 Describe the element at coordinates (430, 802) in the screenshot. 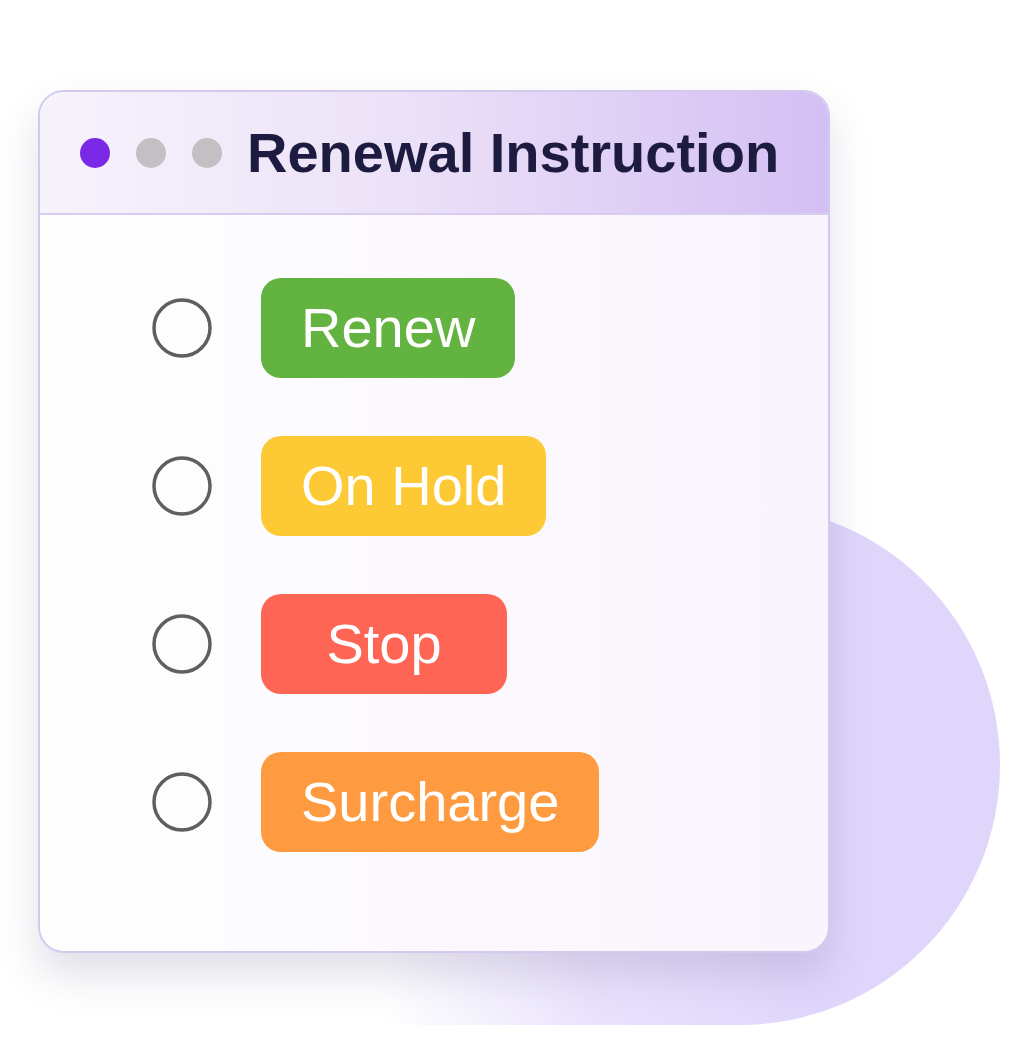

I see `status-tag: Surcharge` at that location.